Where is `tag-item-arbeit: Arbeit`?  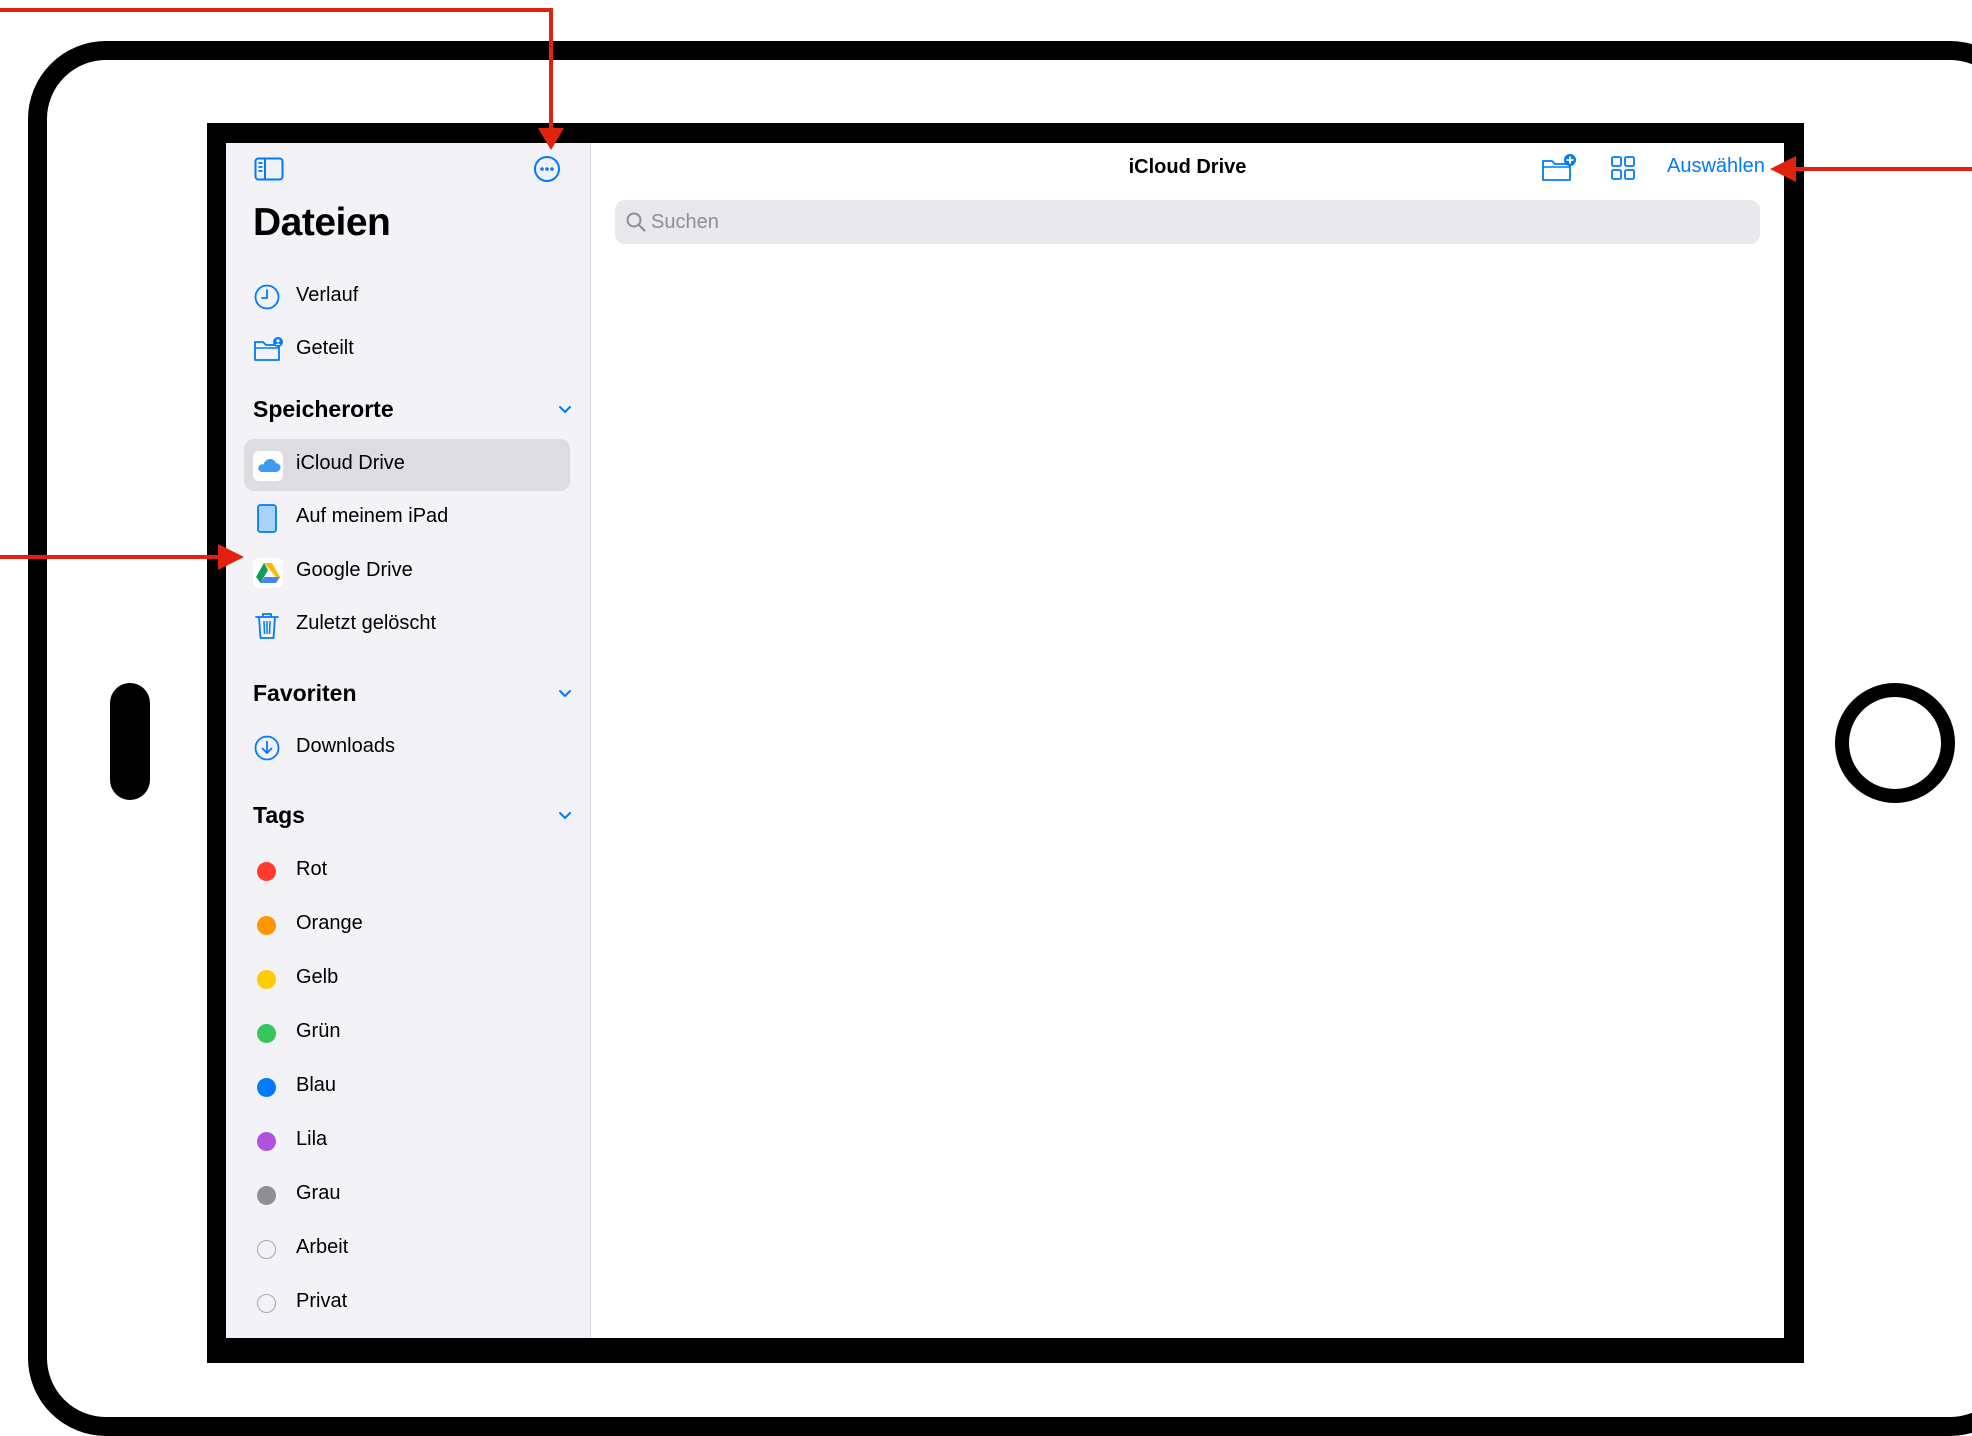 tag-item-arbeit: Arbeit is located at coordinates (407, 1249).